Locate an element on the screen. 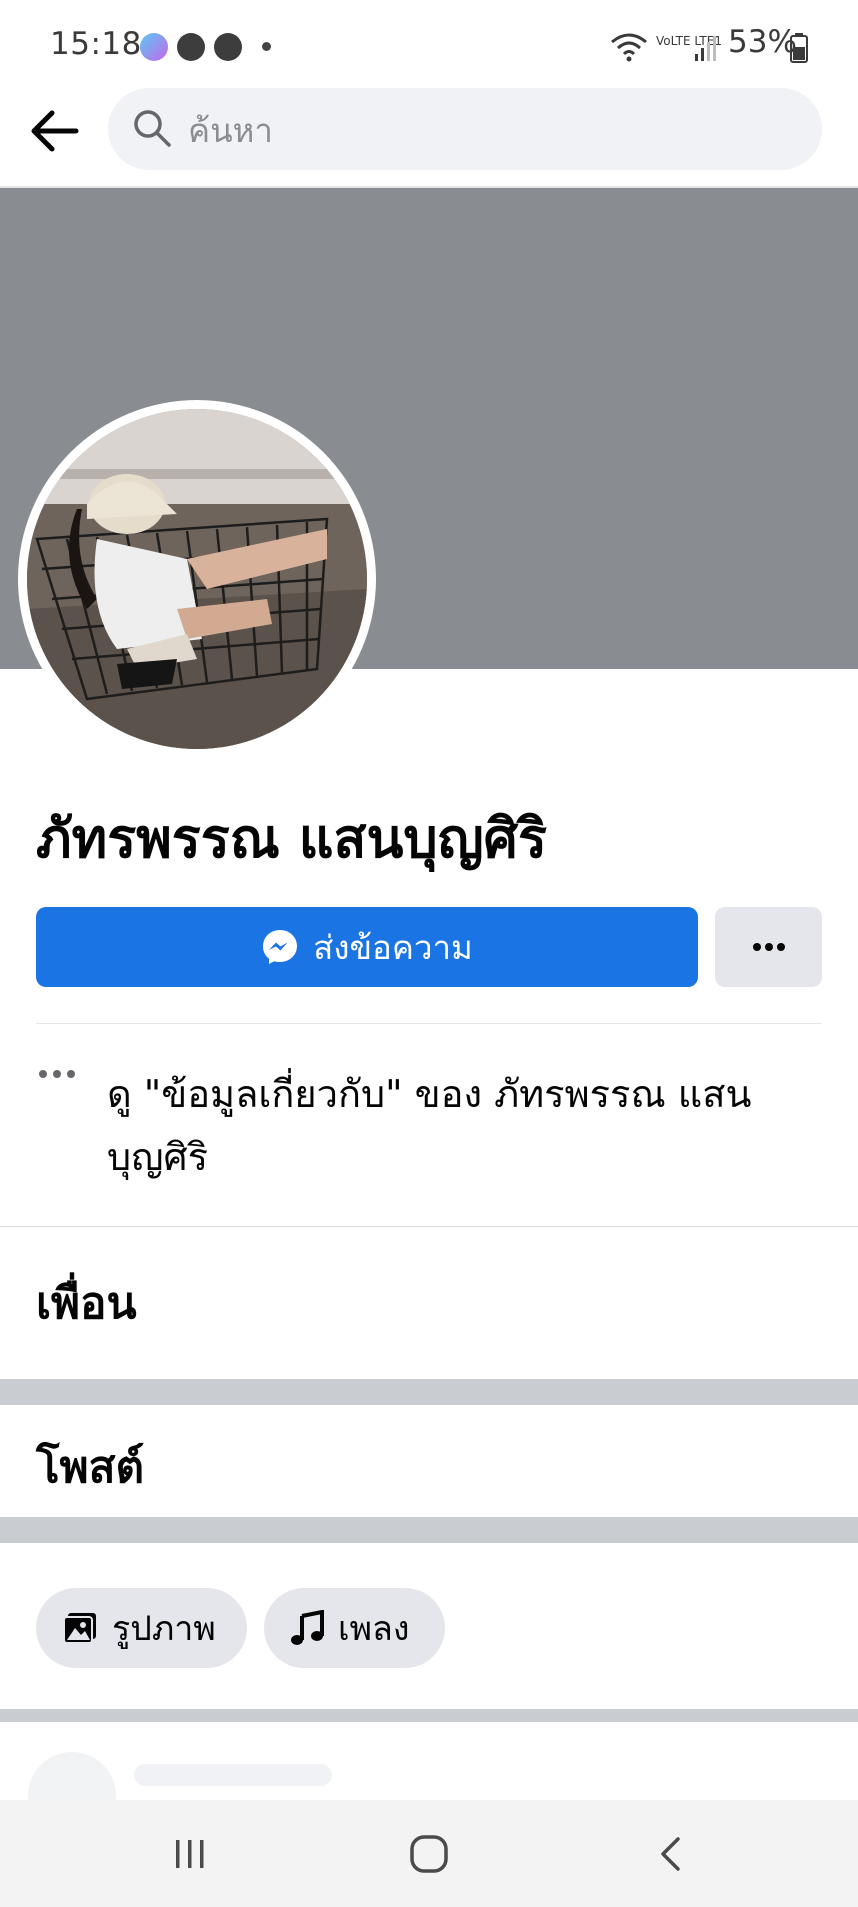 The image size is (858, 1907). search-header is located at coordinates (429, 137).